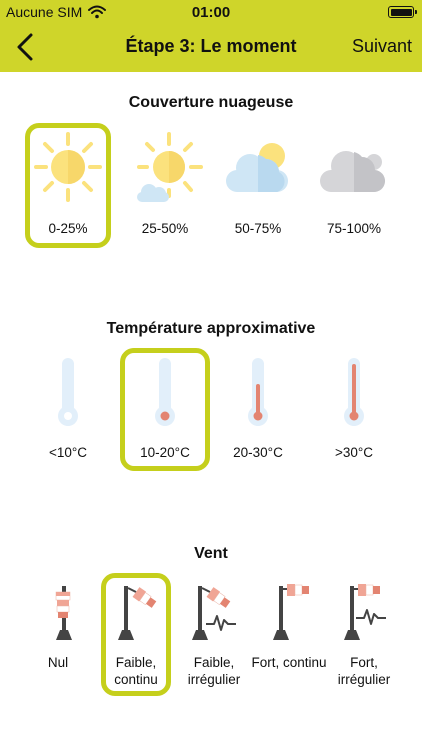  Describe the element at coordinates (58, 662) in the screenshot. I see `wind-option-label: Nul` at that location.